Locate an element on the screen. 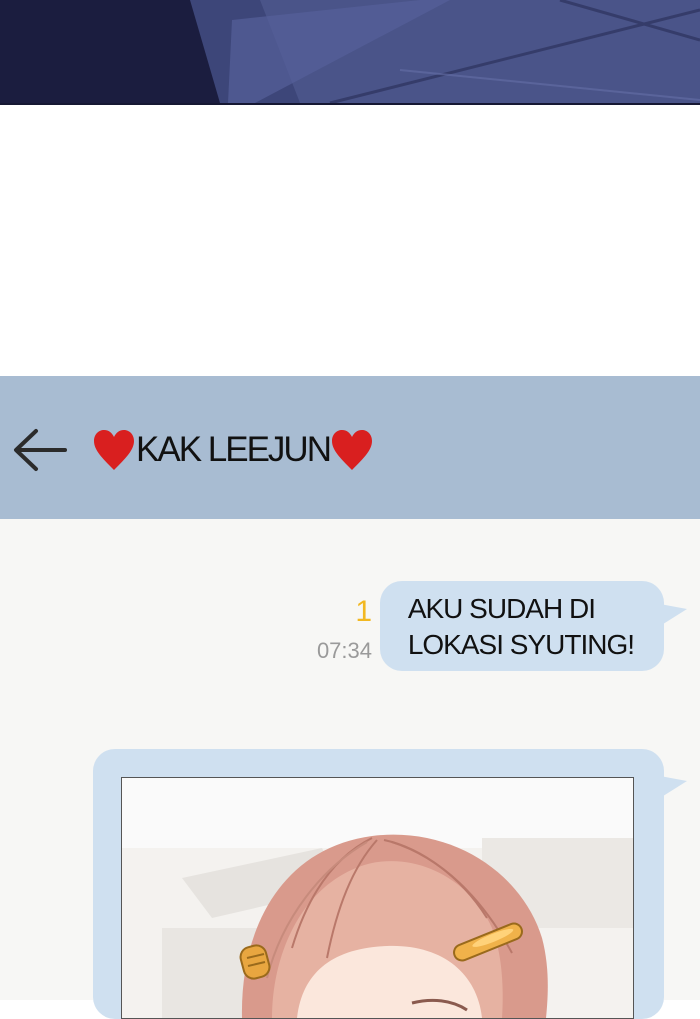  message-text: AKU SUDAH DI LOKASI SYUTING! is located at coordinates (521, 626).